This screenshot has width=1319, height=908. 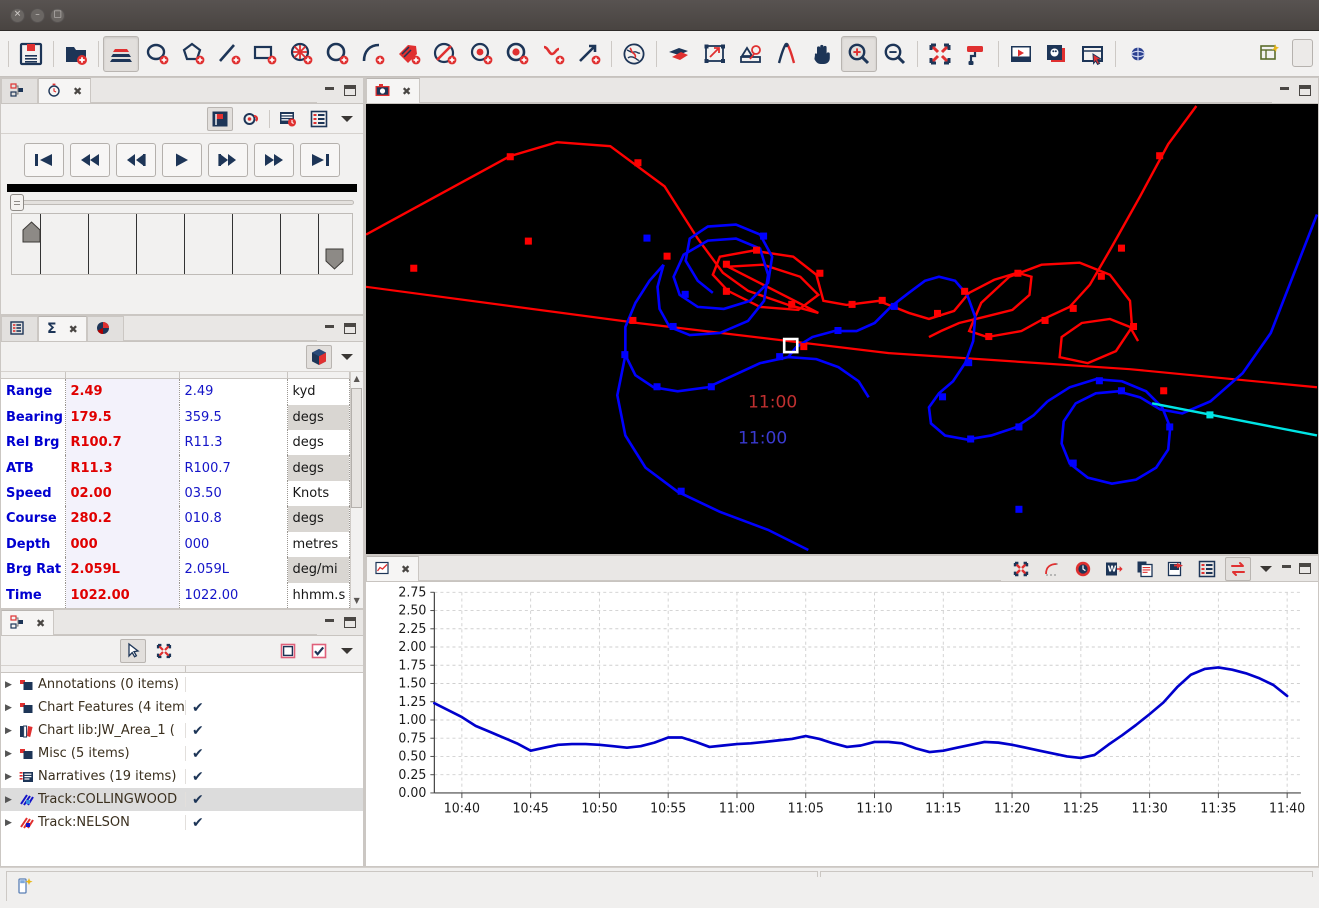 What do you see at coordinates (1083, 569) in the screenshot?
I see `clock-icon` at bounding box center [1083, 569].